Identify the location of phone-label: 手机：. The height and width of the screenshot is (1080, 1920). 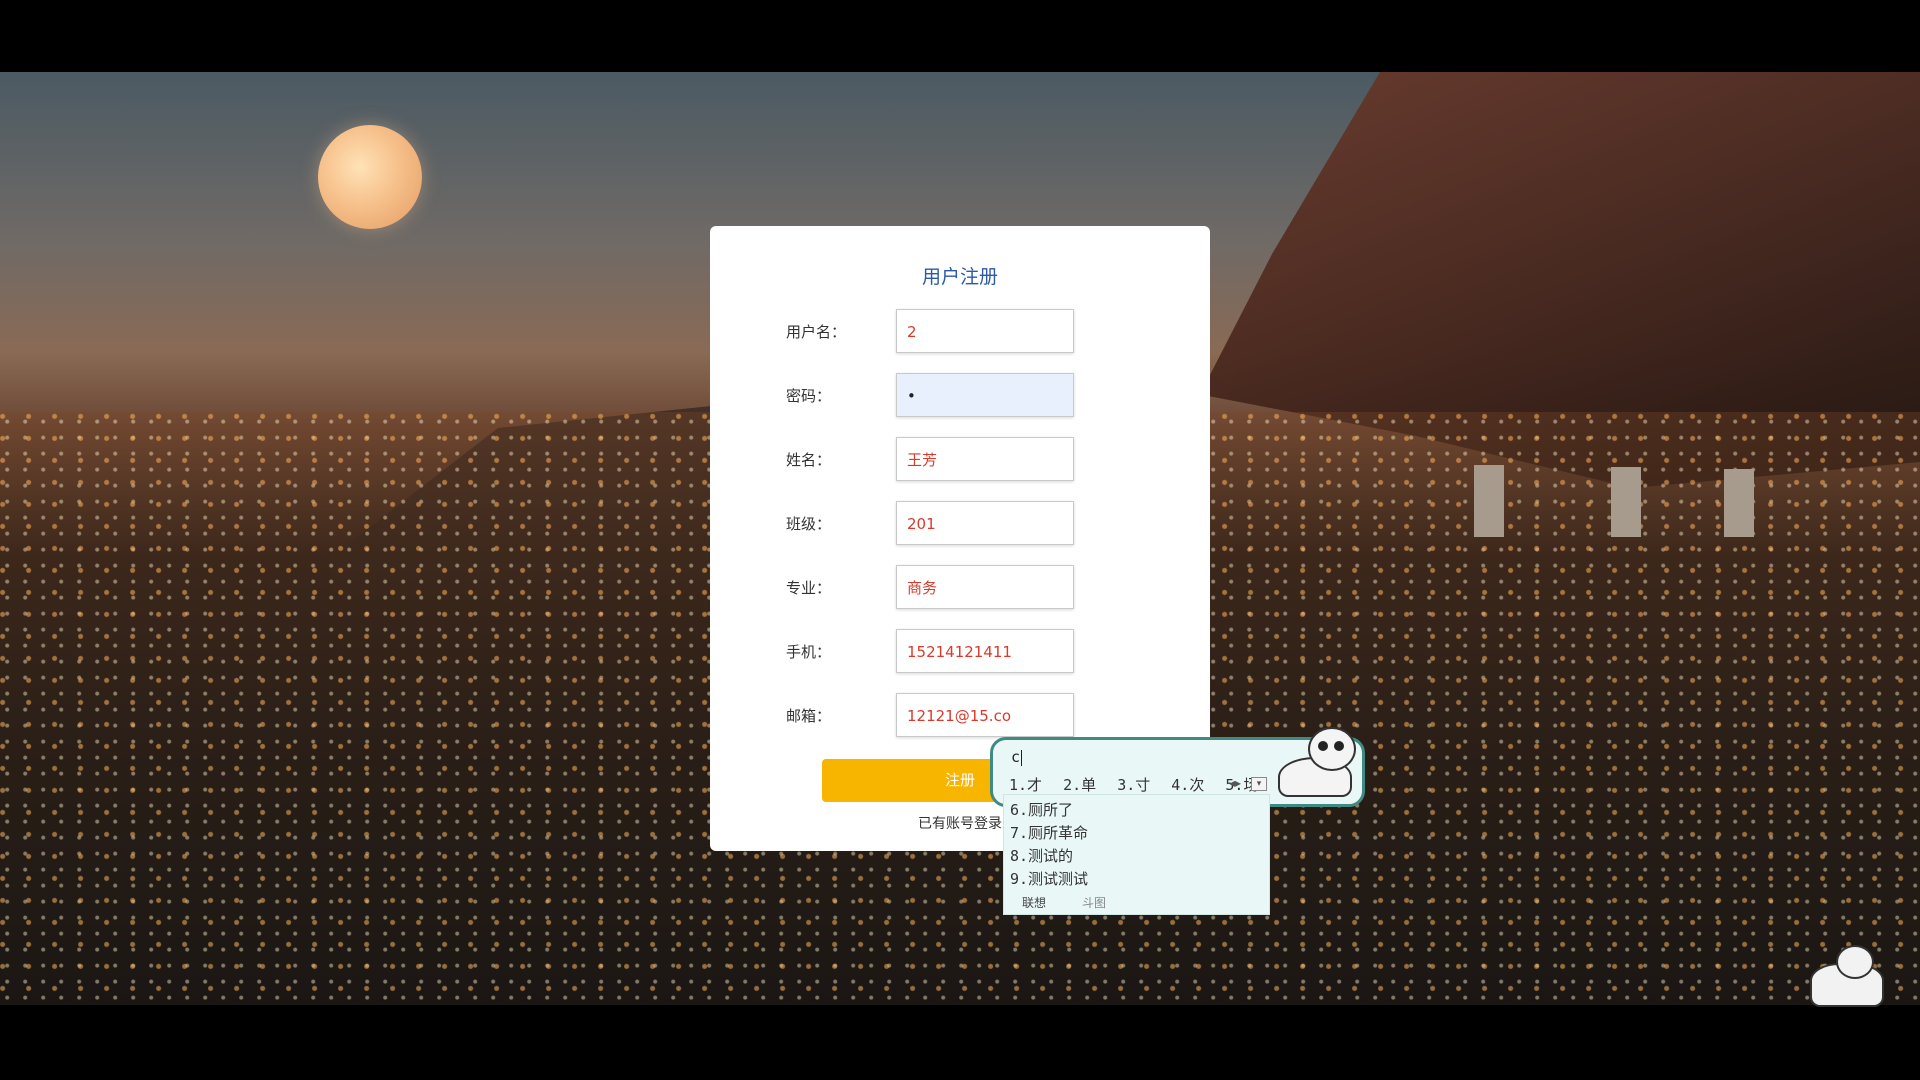
(809, 652).